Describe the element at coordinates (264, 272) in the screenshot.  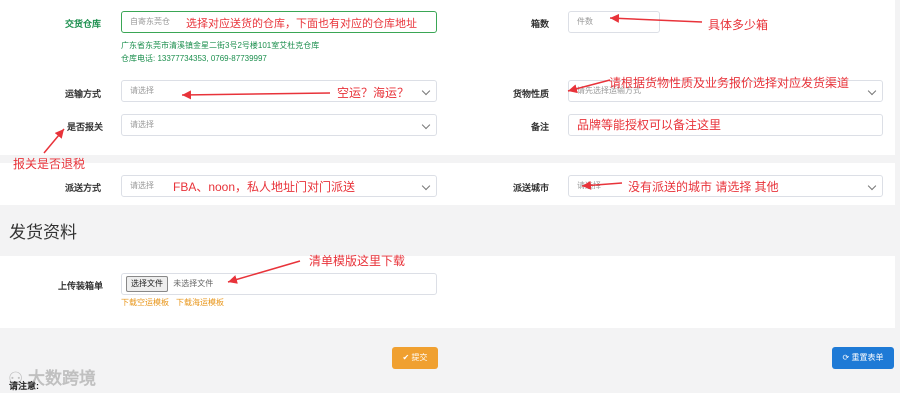
I see `arrow-upload` at that location.